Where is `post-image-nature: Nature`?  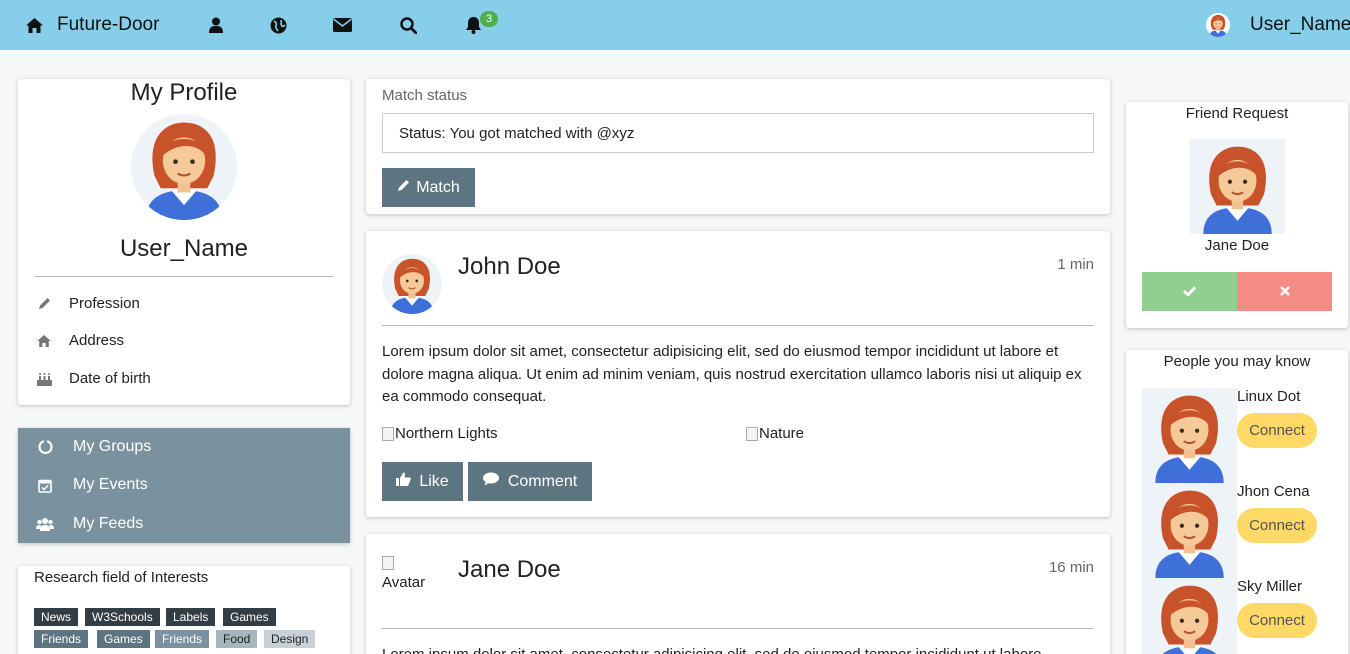 post-image-nature: Nature is located at coordinates (775, 433).